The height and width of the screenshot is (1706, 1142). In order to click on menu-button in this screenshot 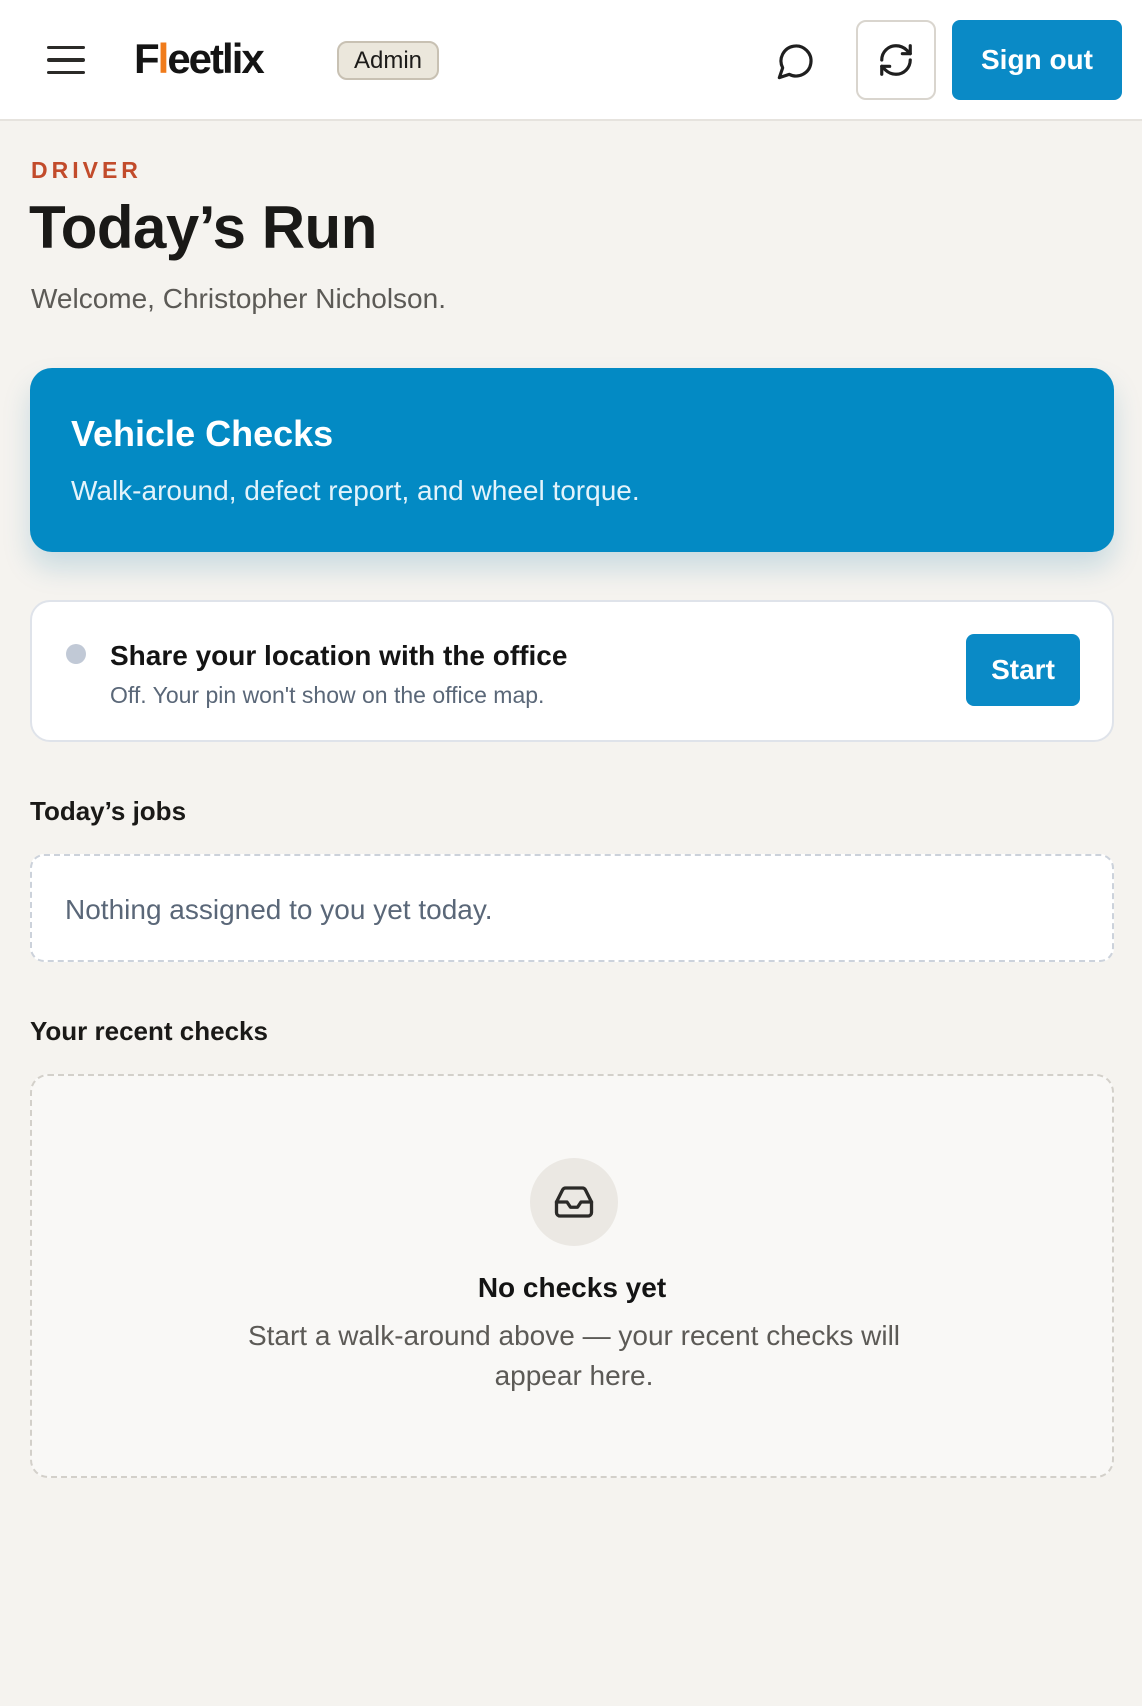, I will do `click(66, 60)`.